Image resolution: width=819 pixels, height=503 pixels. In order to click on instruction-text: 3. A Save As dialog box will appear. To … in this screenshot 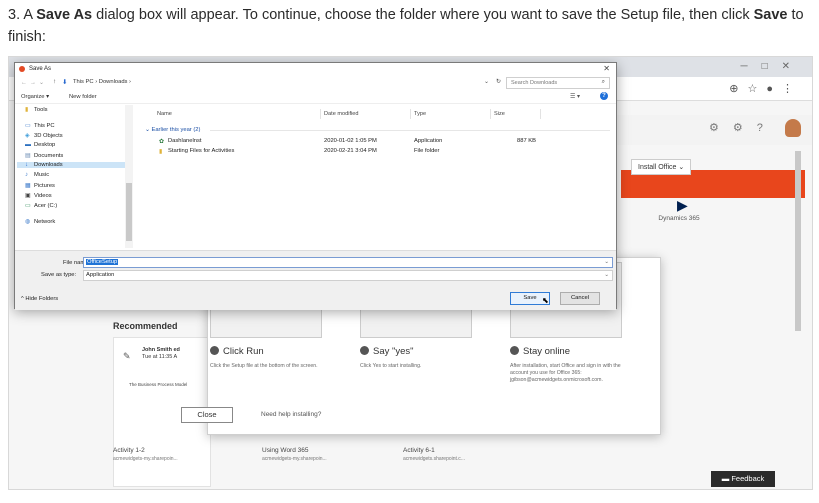, I will do `click(410, 26)`.